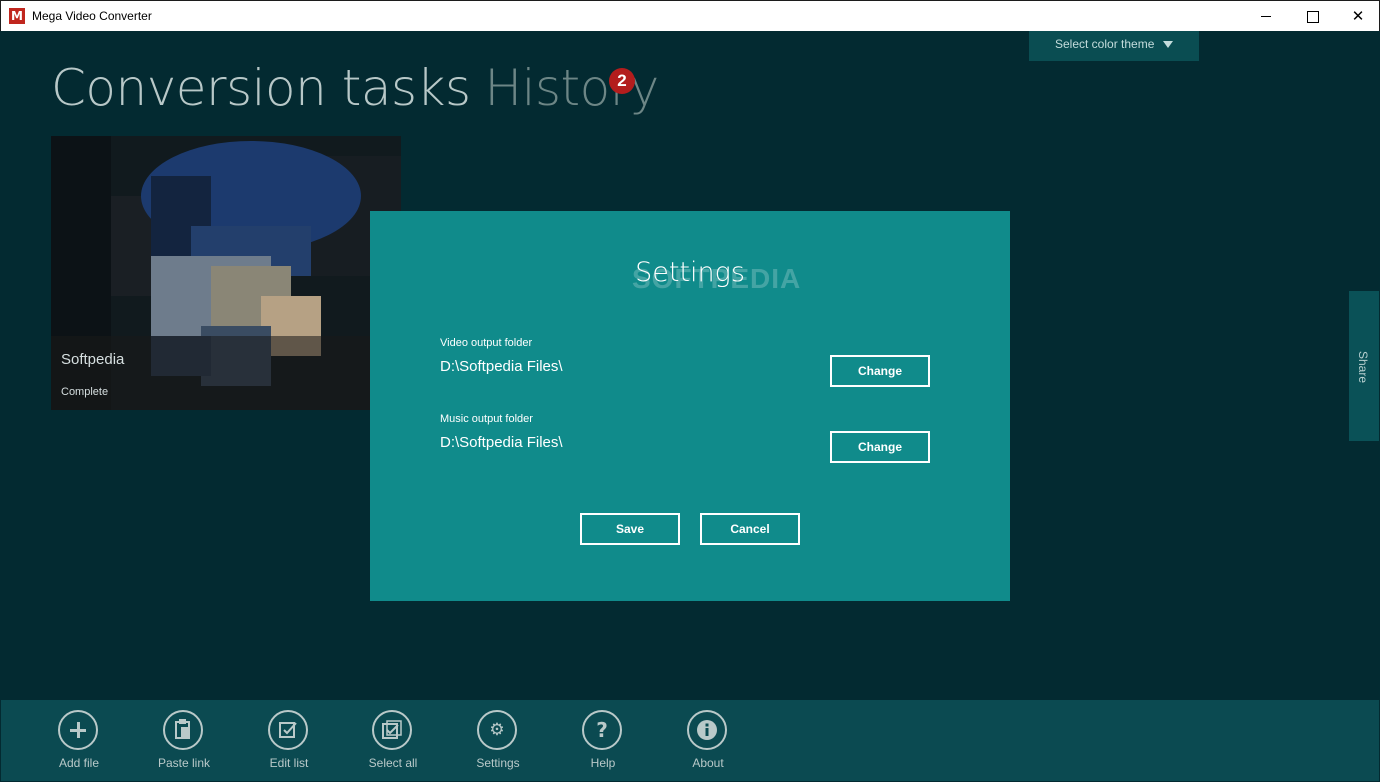  I want to click on change-music-folder-button: Change, so click(880, 447).